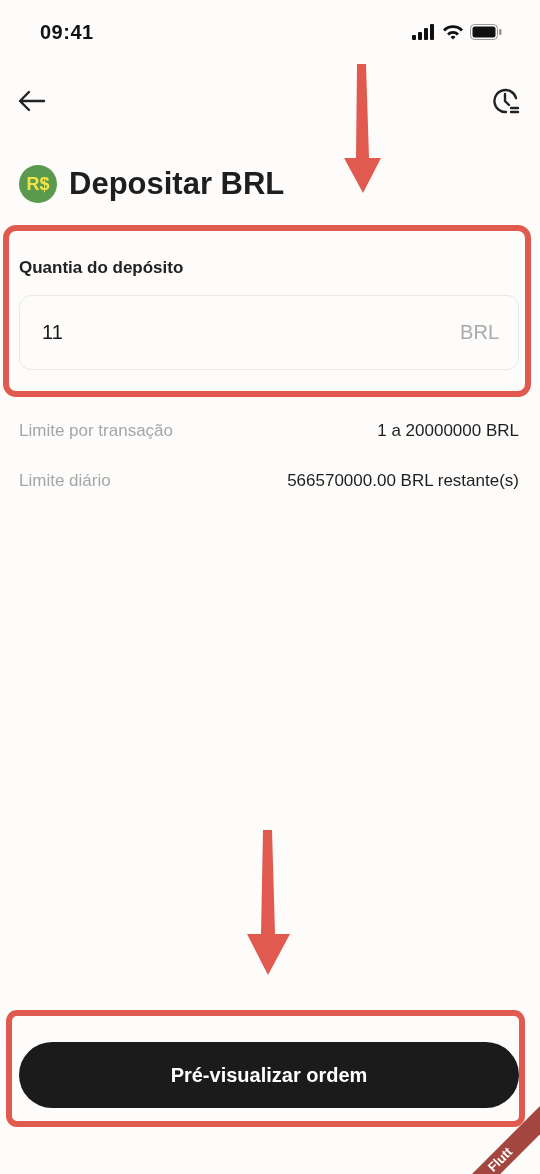  What do you see at coordinates (269, 1075) in the screenshot?
I see `preview-order-button: Pré-visualizar ordem` at bounding box center [269, 1075].